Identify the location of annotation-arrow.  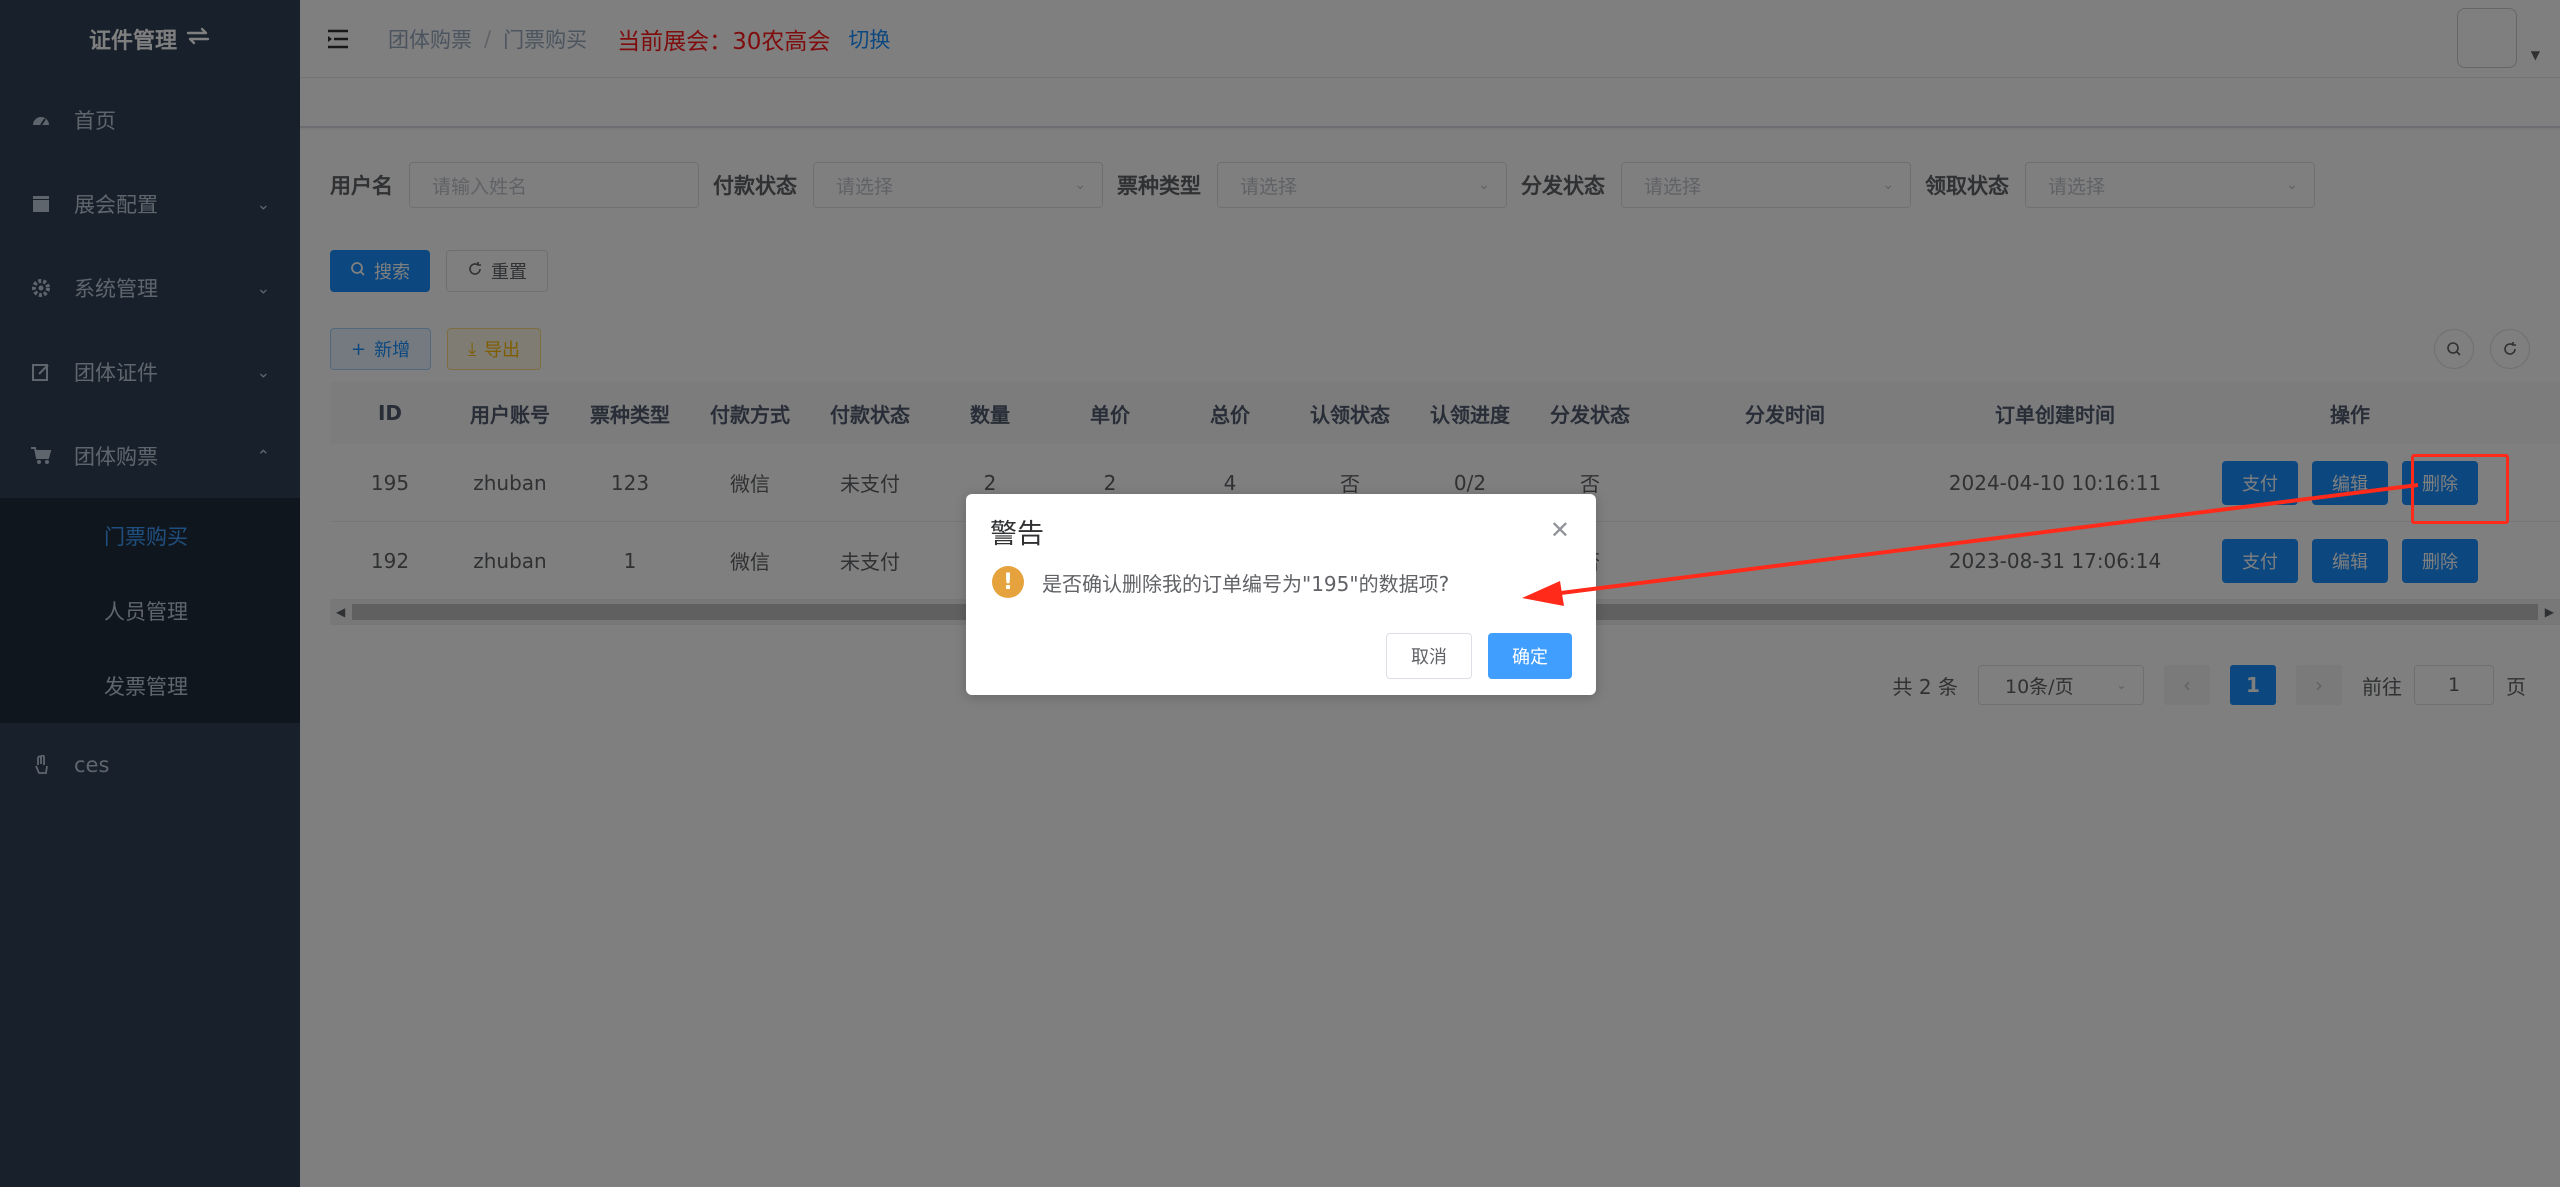
(1970, 544).